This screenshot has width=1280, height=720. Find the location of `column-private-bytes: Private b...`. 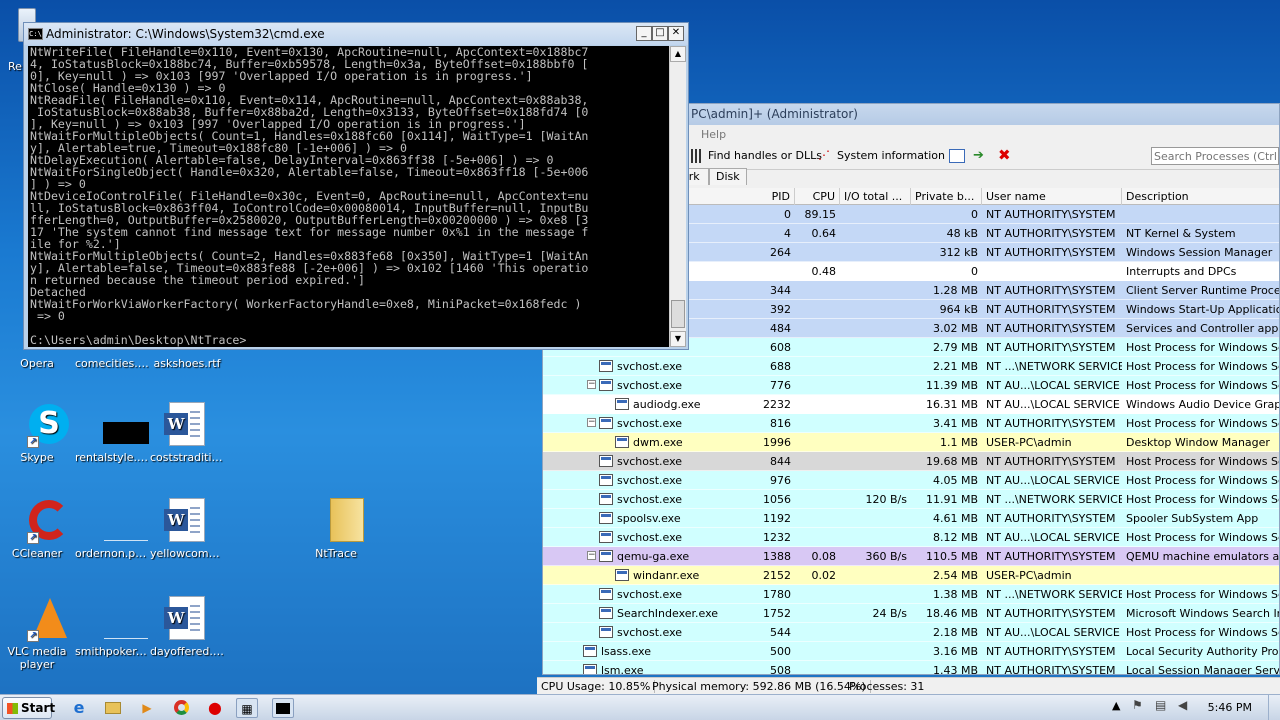

column-private-bytes: Private b... is located at coordinates (946, 196).